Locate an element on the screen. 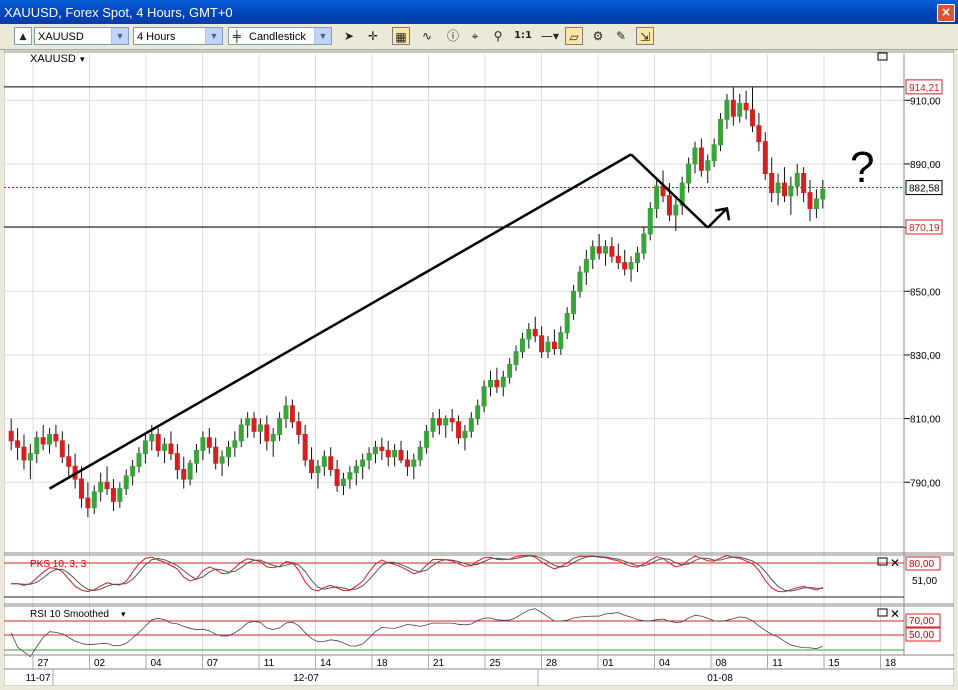  candlestick-icon: ╪ is located at coordinates (237, 37).